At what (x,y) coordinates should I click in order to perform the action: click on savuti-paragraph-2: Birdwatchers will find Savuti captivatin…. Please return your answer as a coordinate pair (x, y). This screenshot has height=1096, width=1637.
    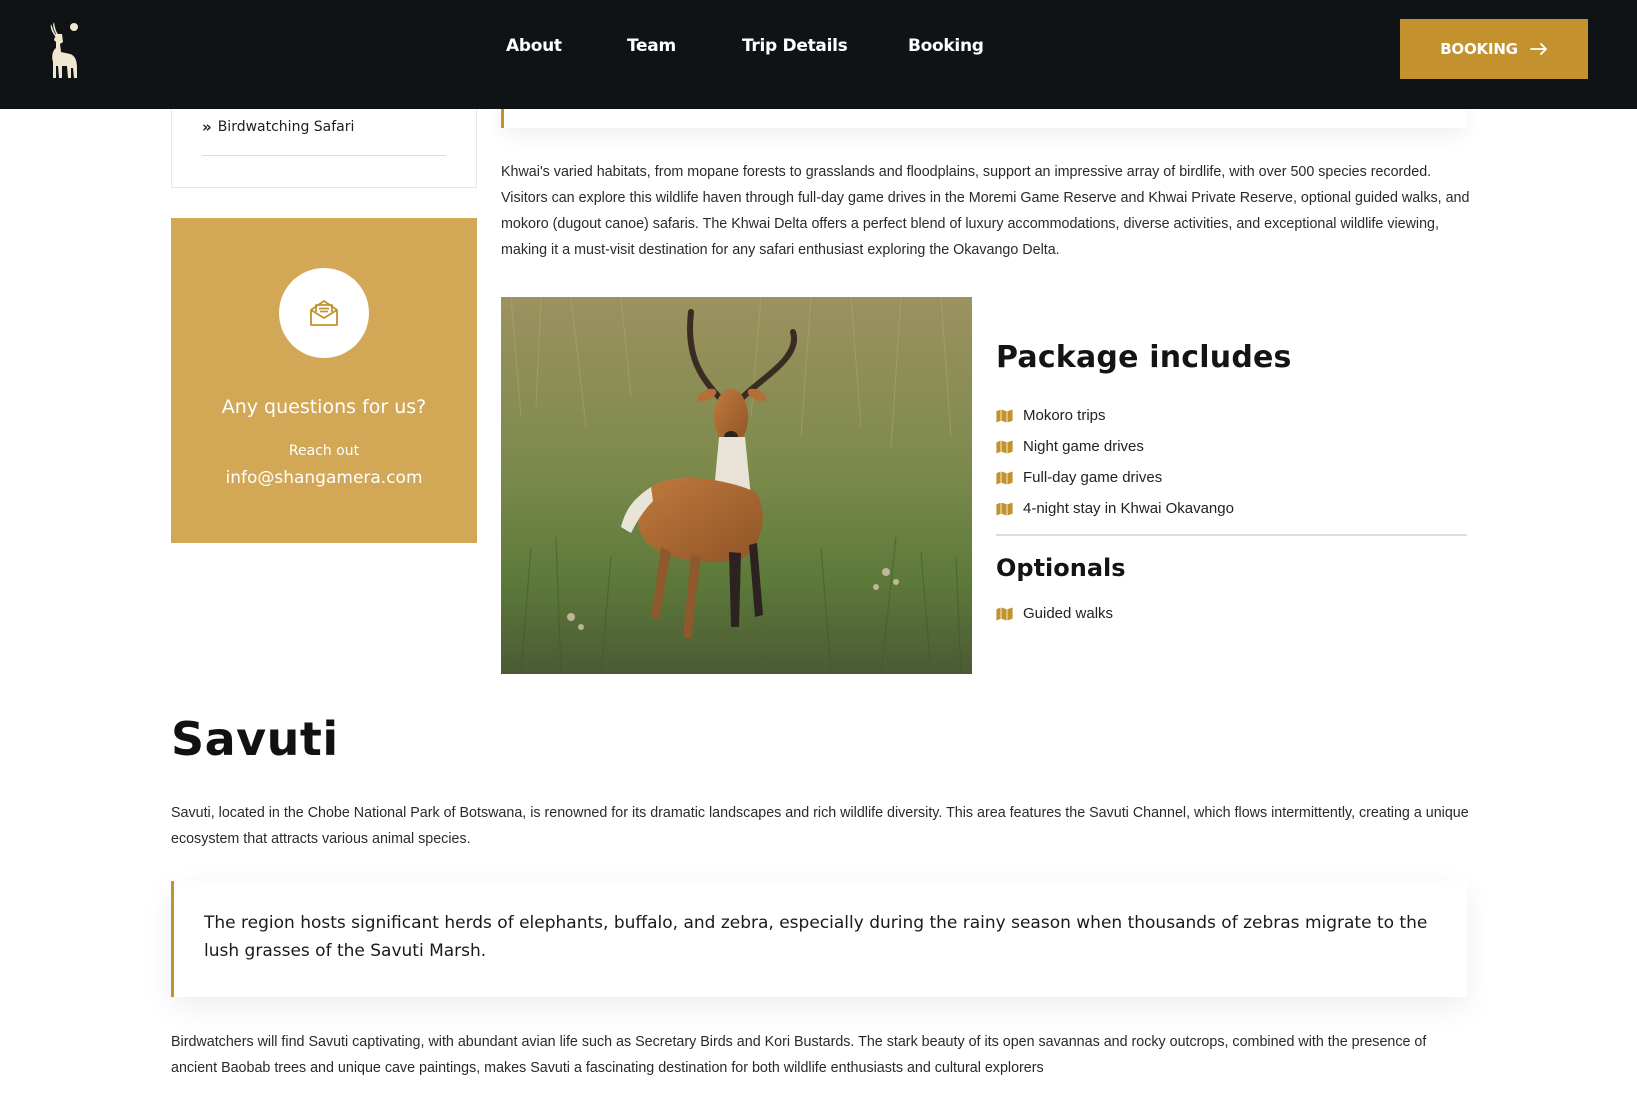
    Looking at the image, I should click on (799, 1055).